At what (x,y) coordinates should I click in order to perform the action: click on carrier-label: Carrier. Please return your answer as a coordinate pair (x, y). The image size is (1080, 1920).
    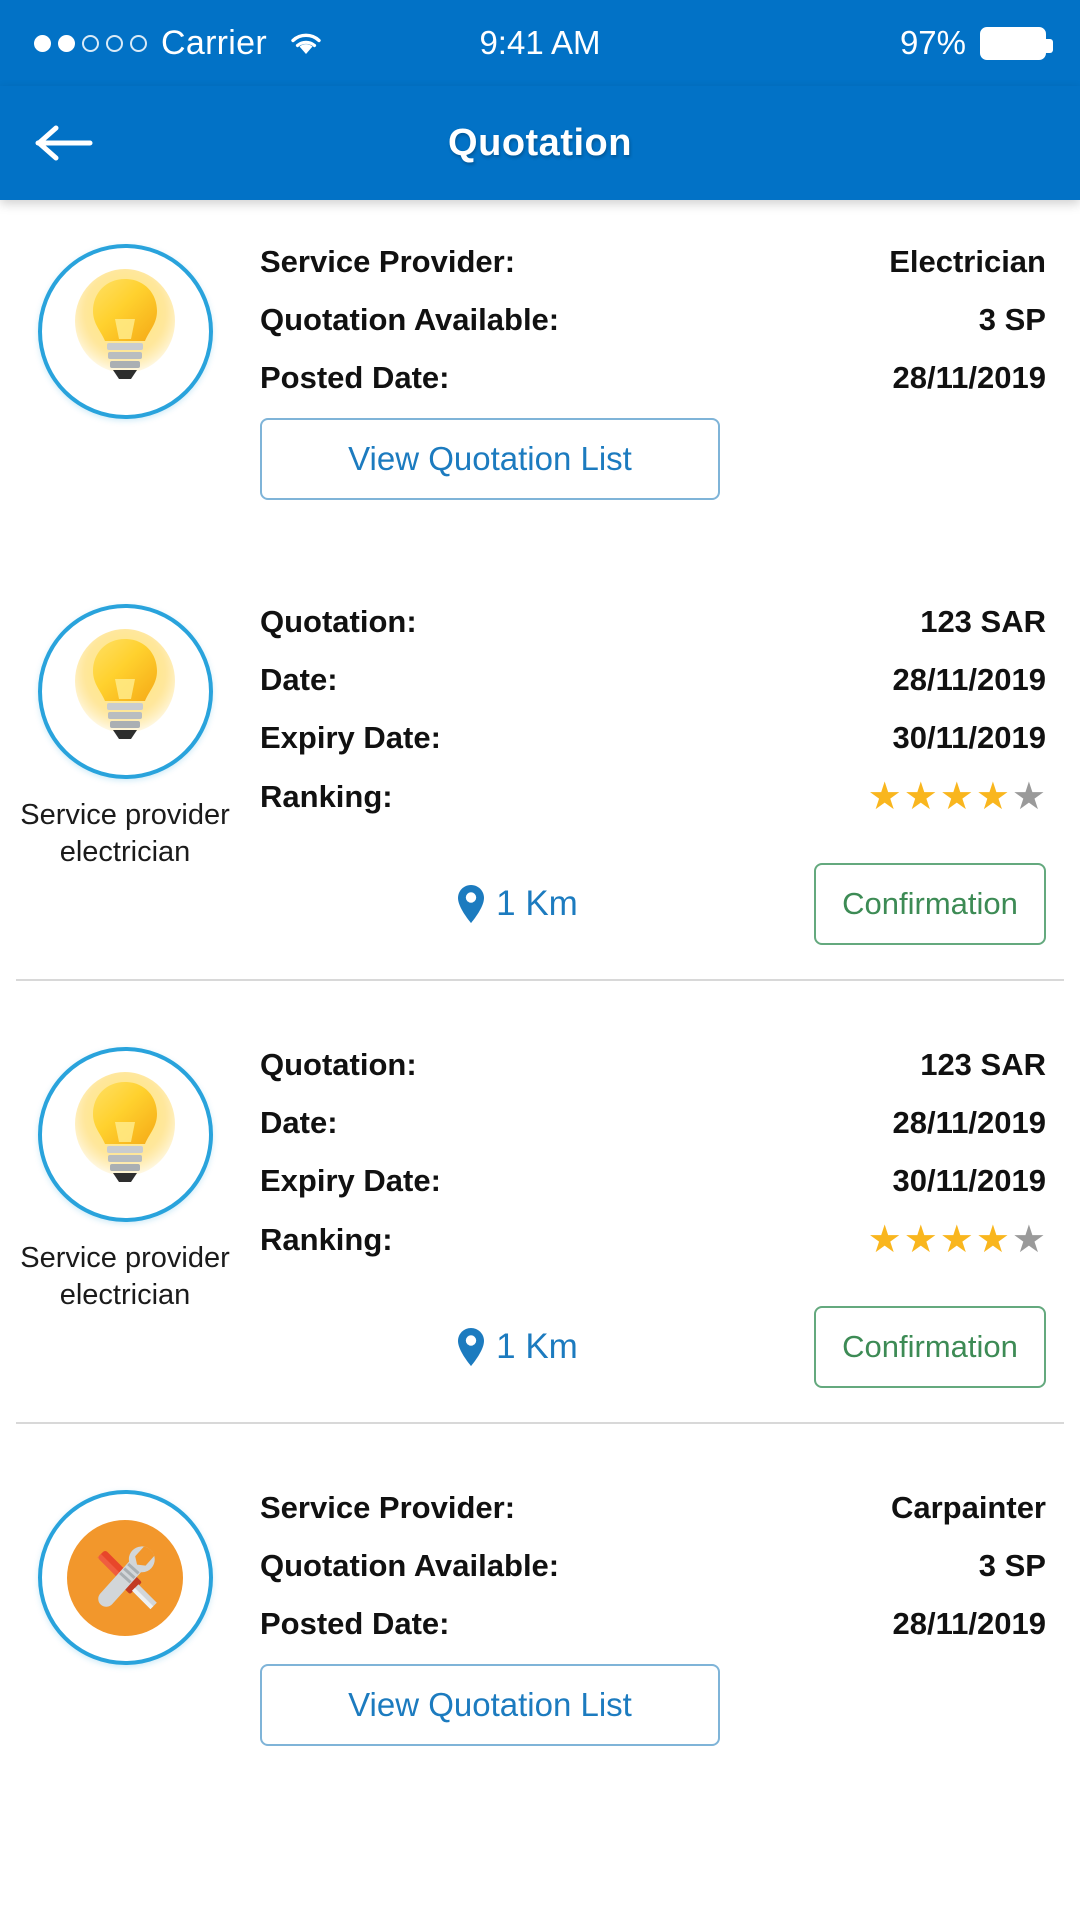
    Looking at the image, I should click on (214, 42).